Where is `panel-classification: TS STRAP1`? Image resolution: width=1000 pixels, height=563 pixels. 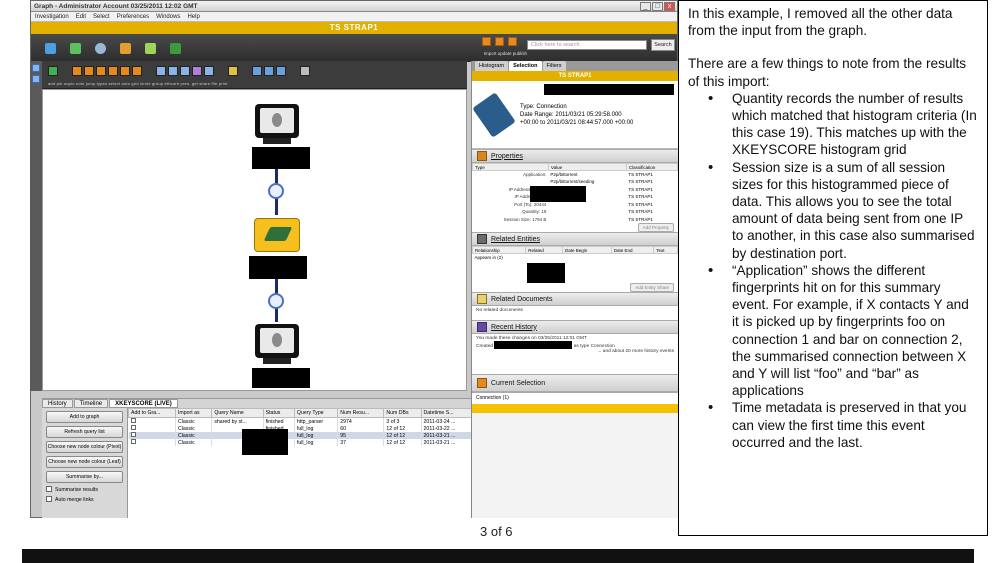
panel-classification: TS STRAP1 is located at coordinates (575, 76).